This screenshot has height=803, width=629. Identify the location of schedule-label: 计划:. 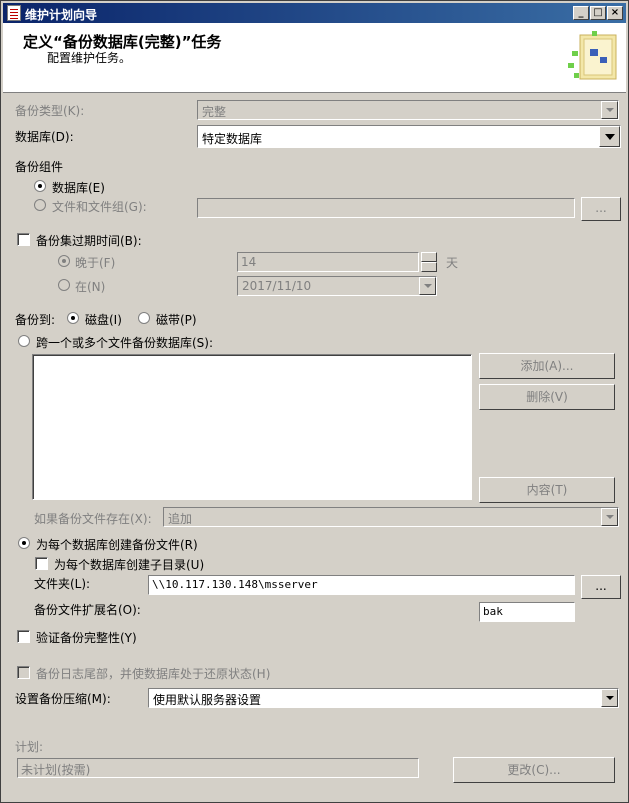
(29, 747).